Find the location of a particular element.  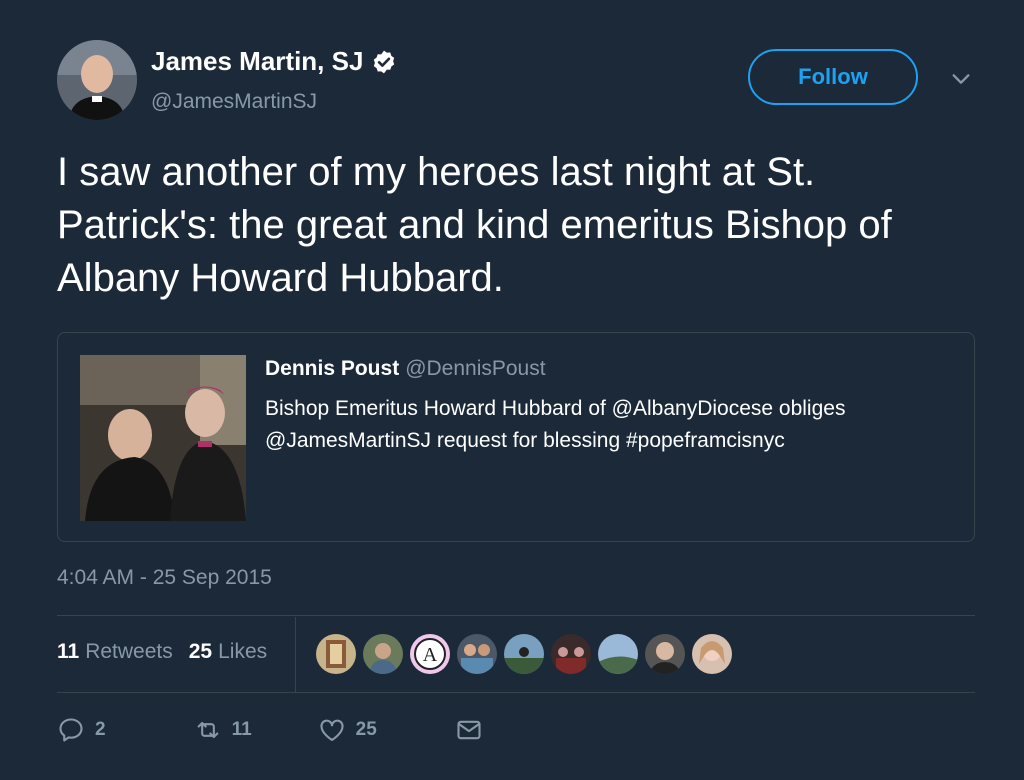

retweet-button: 11 is located at coordinates (223, 730).